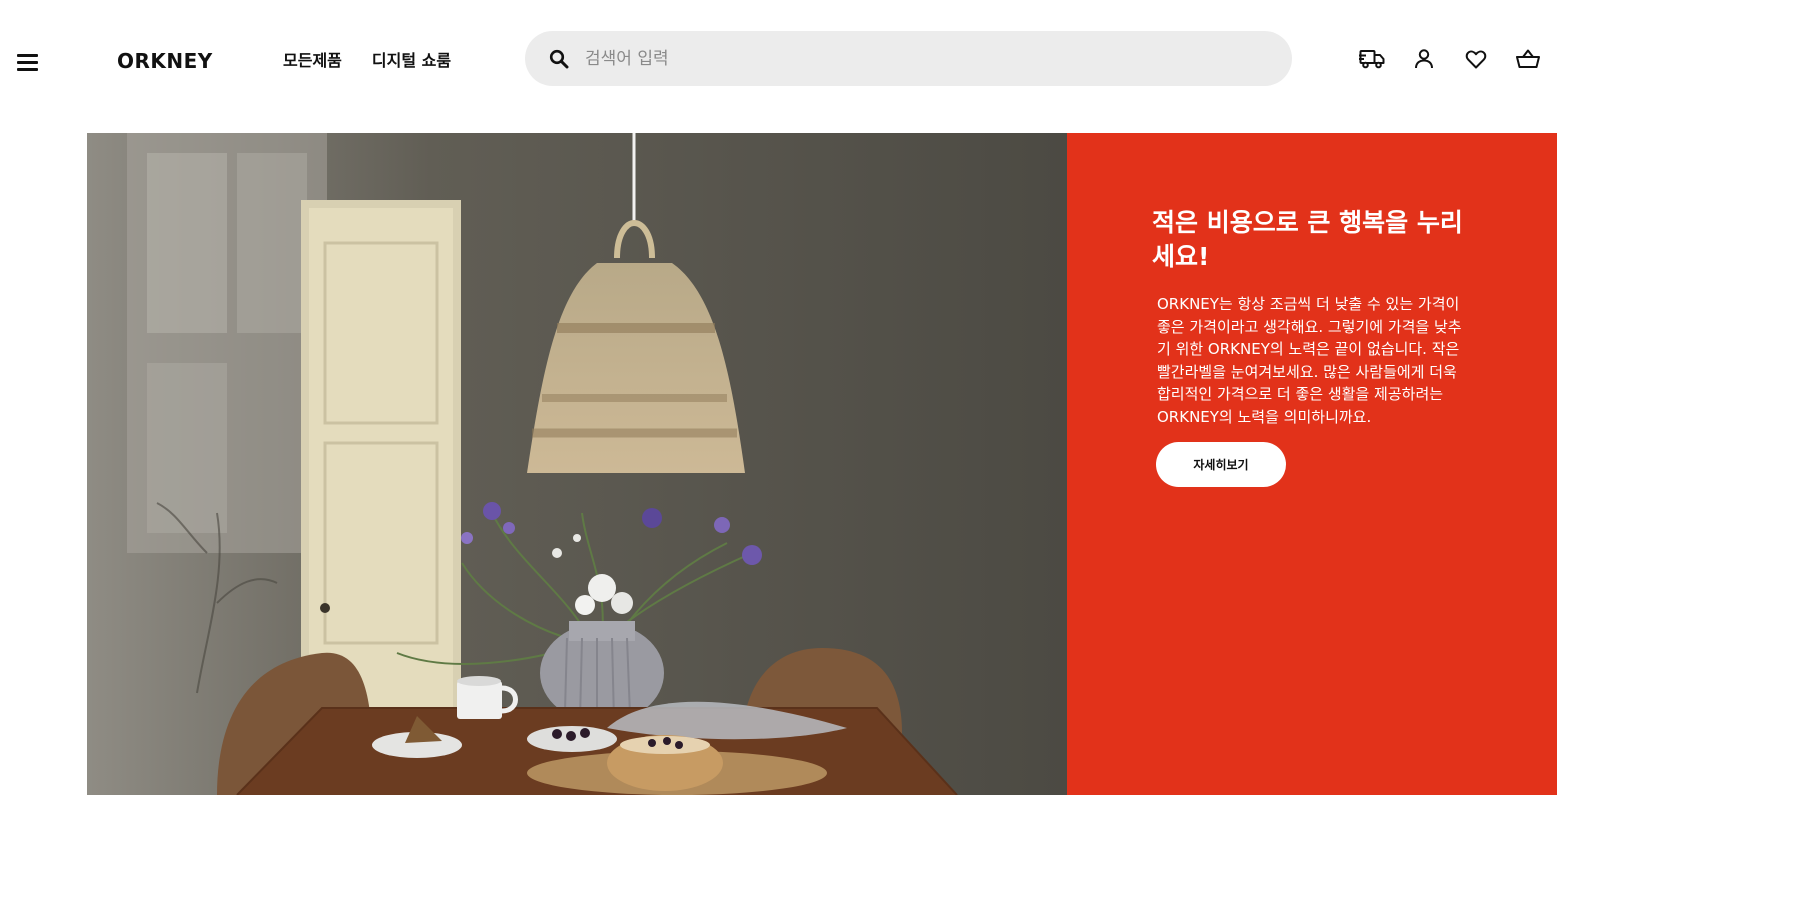 The image size is (1817, 921). Describe the element at coordinates (925, 58) in the screenshot. I see `search-input` at that location.